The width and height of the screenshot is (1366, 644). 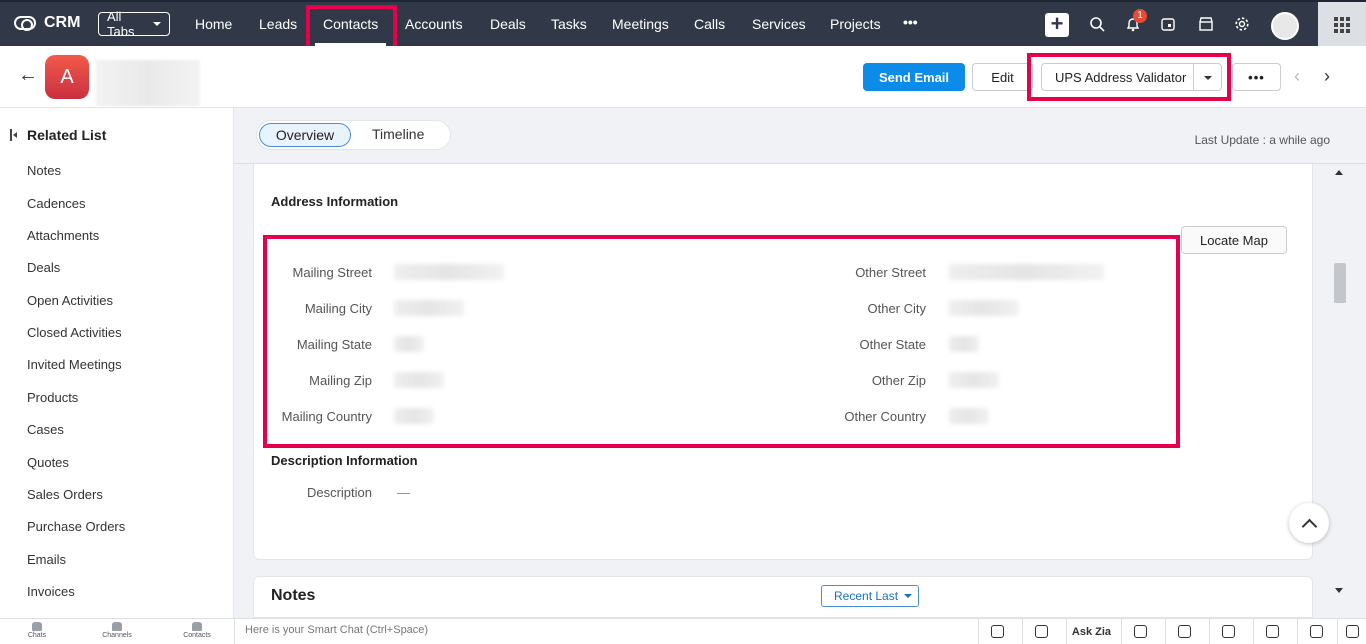 What do you see at coordinates (1339, 590) in the screenshot?
I see `scroll-down-arrow-icon` at bounding box center [1339, 590].